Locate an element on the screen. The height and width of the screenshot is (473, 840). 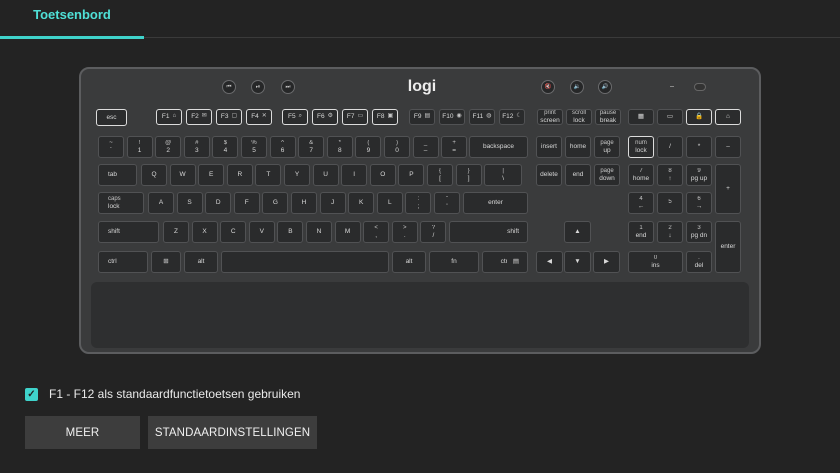
key-f11: F11 ◍ is located at coordinates (482, 117).